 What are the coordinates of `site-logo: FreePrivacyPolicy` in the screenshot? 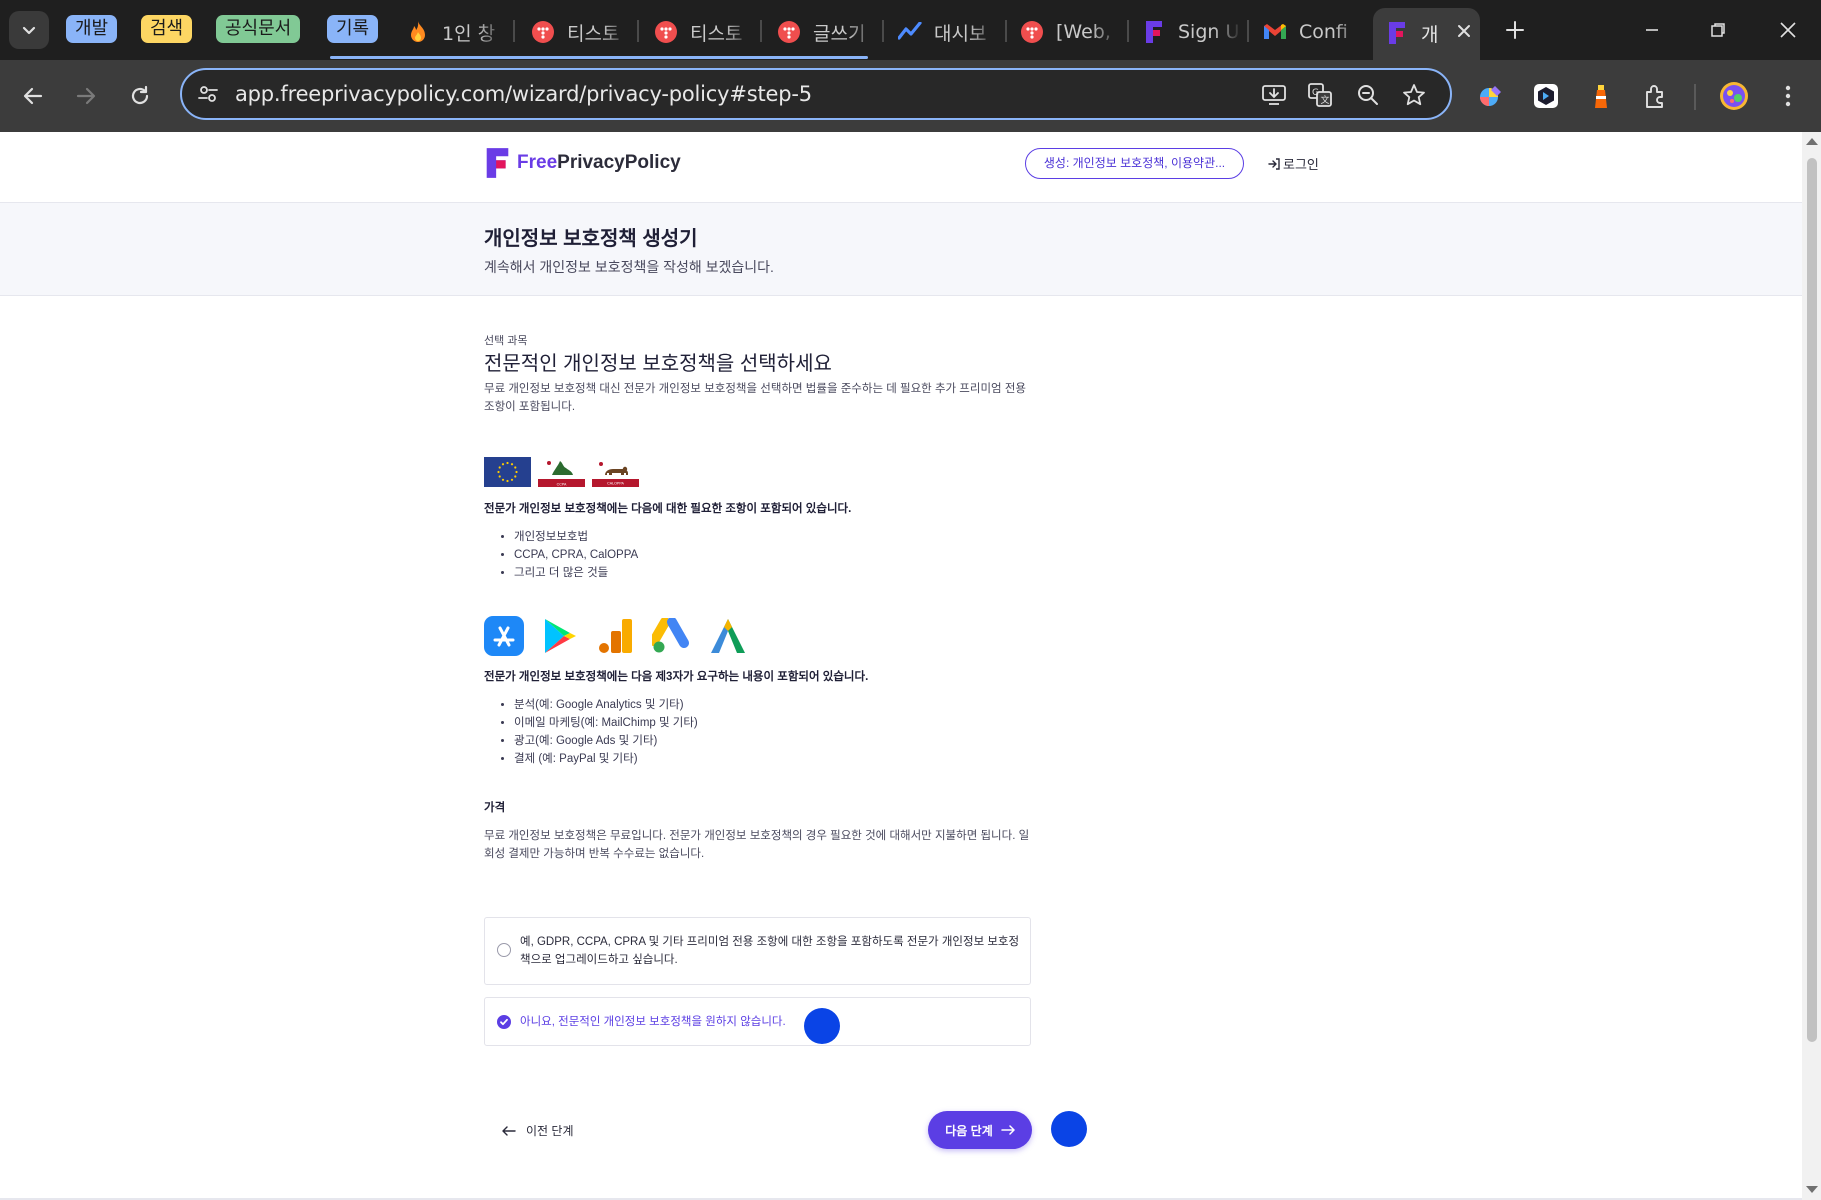 It's located at (582, 163).